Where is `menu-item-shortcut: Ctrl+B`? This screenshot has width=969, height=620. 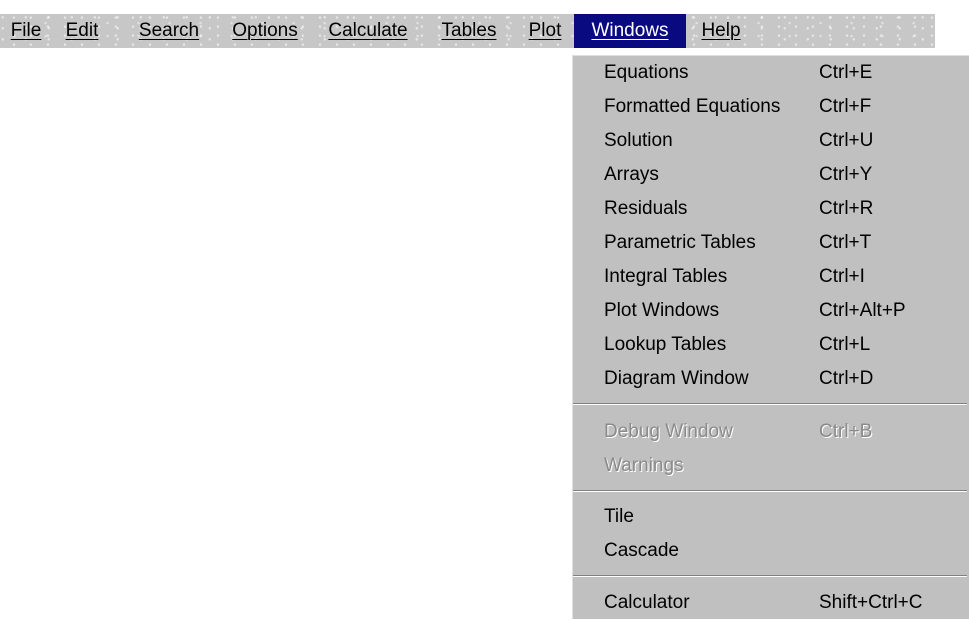
menu-item-shortcut: Ctrl+B is located at coordinates (846, 431).